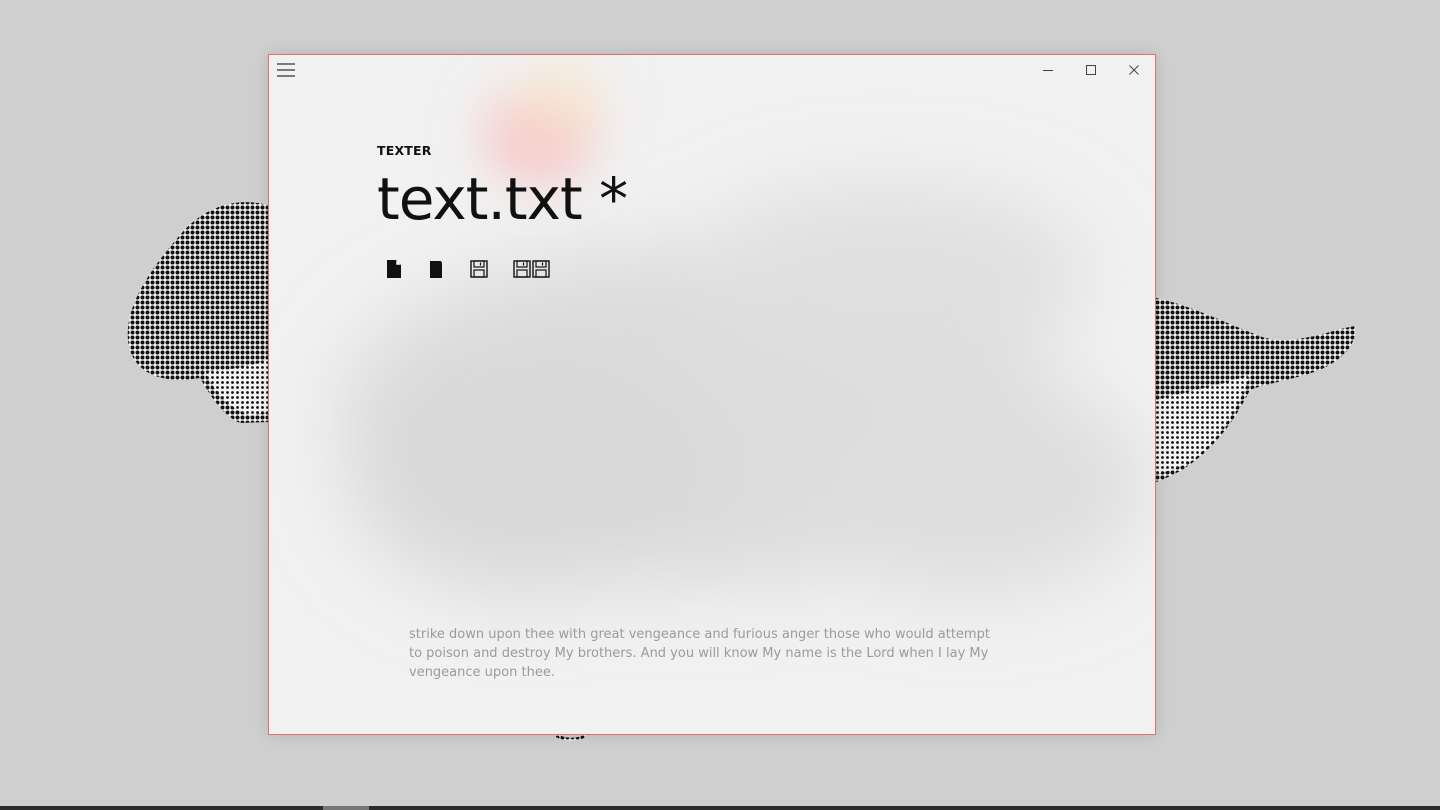  I want to click on save-as-icon, so click(531, 269).